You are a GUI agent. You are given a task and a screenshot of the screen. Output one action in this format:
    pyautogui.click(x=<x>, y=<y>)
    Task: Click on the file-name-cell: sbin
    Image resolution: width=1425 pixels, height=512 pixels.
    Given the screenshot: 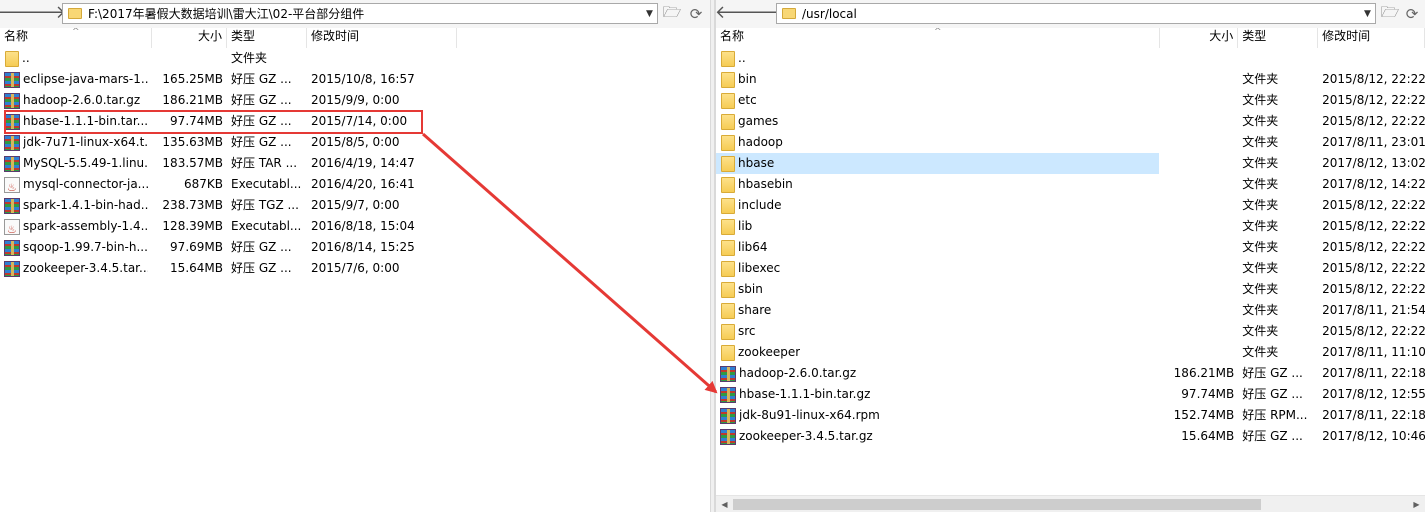 What is the action you would take?
    pyautogui.click(x=938, y=289)
    